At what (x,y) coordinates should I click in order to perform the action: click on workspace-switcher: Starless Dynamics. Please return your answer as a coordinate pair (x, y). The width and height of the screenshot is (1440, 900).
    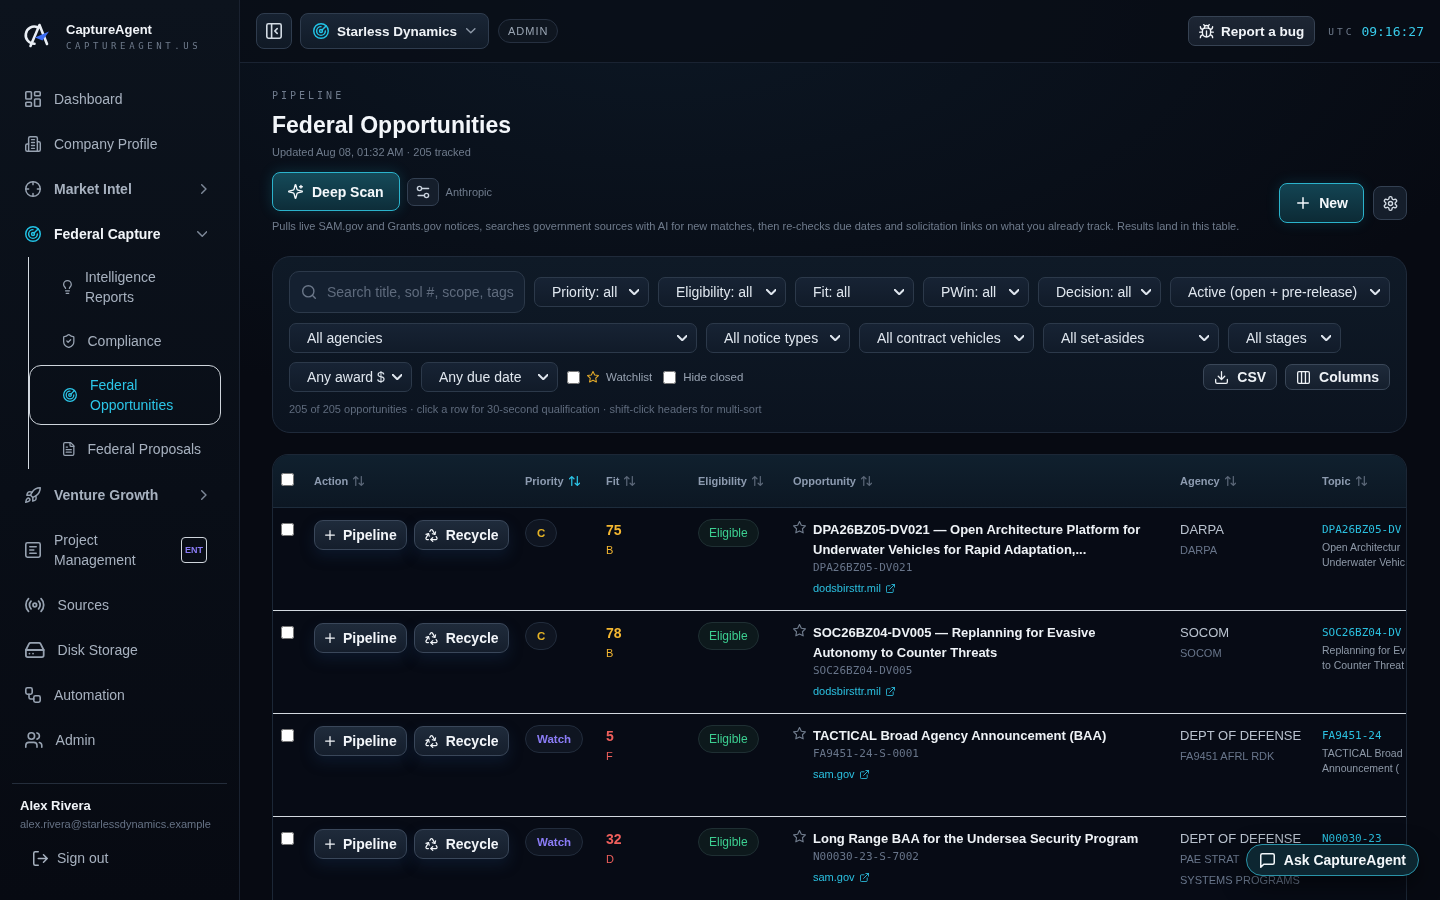
    Looking at the image, I should click on (394, 31).